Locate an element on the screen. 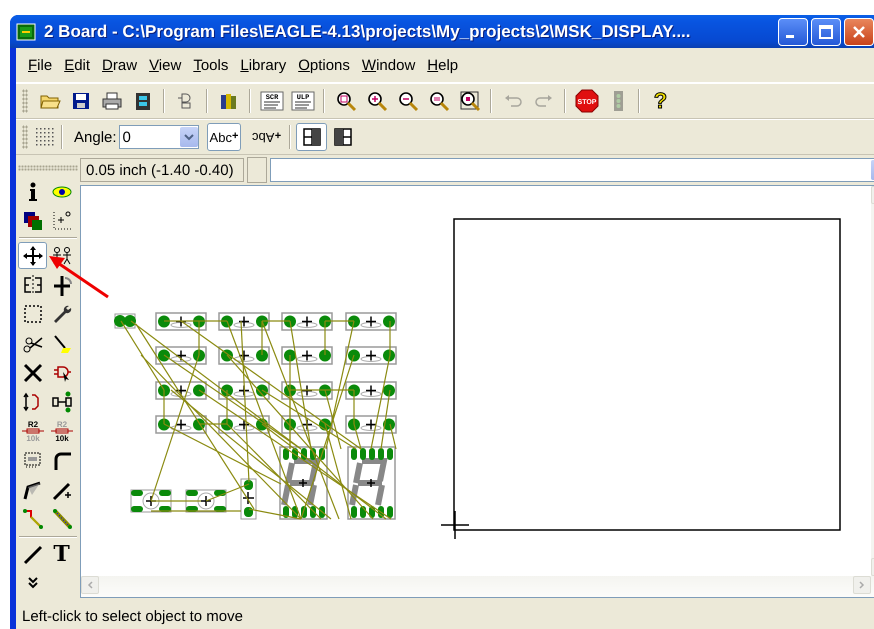  two-people-icon is located at coordinates (61, 255).